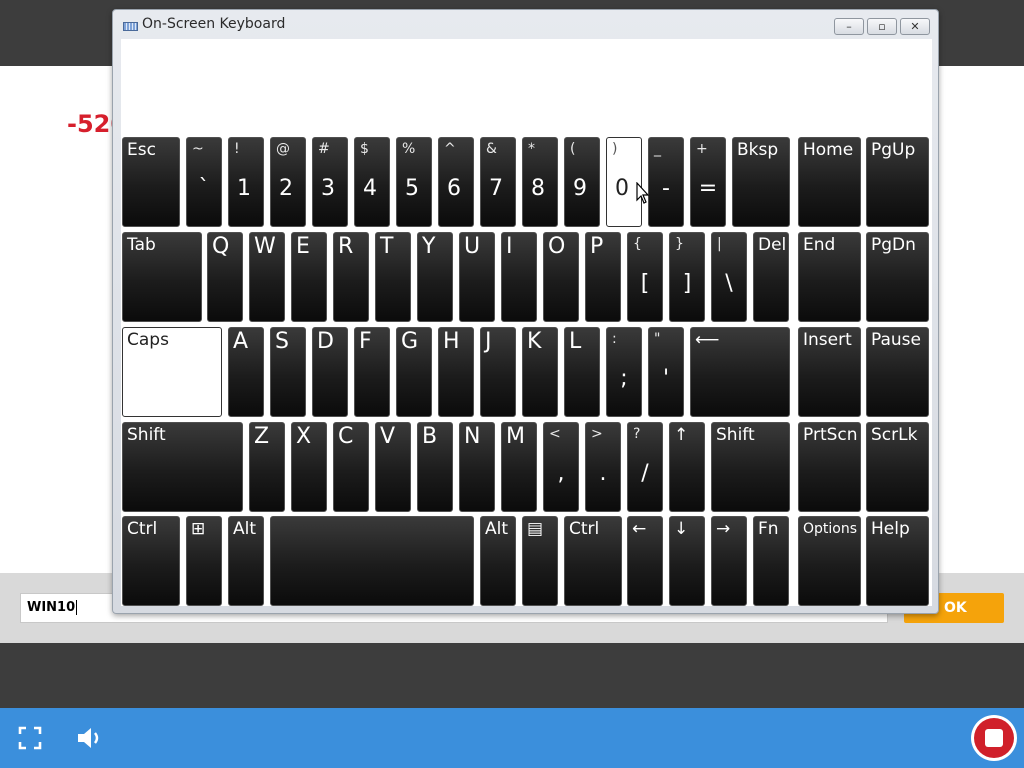  I want to click on key-a: A, so click(246, 372).